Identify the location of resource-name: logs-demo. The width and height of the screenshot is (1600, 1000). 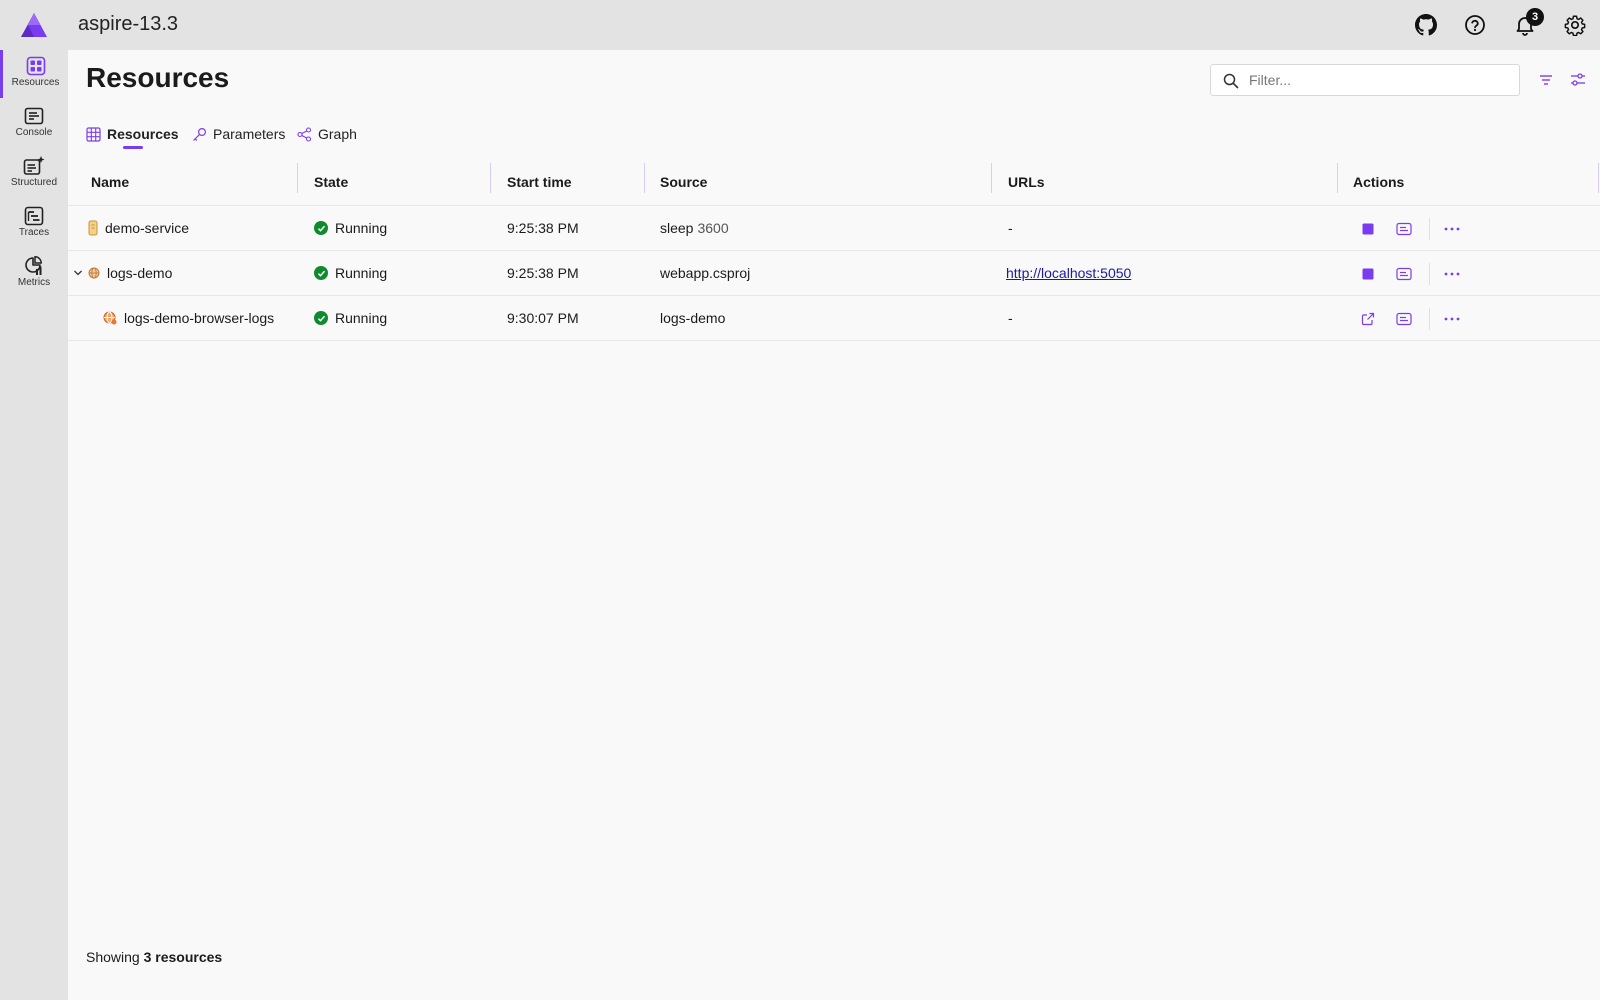
(139, 273).